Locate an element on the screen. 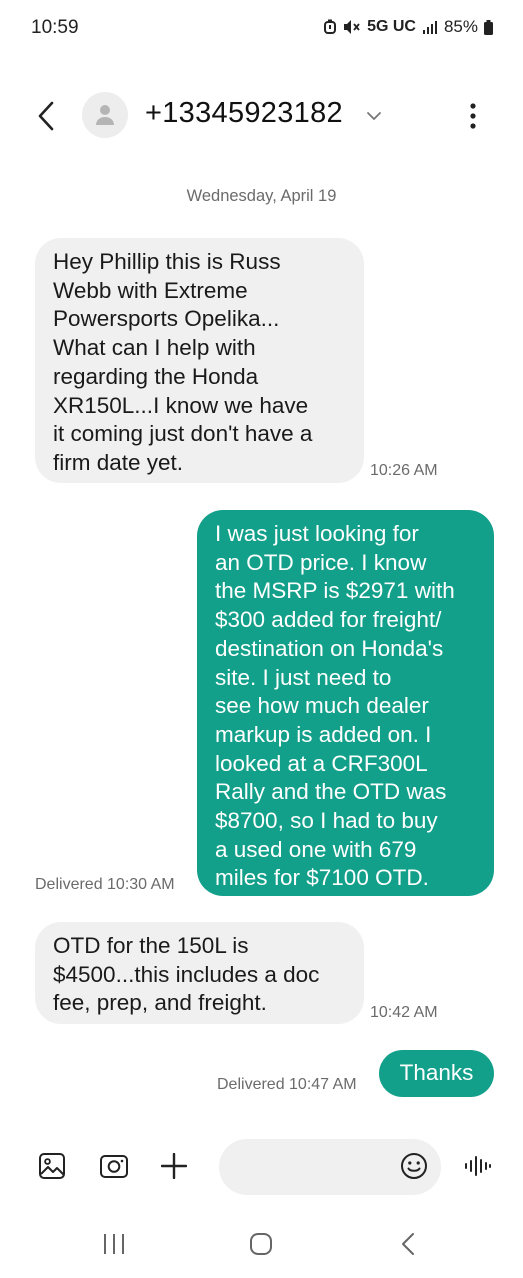  message-bubble-outgoing: Thanks is located at coordinates (436, 1073).